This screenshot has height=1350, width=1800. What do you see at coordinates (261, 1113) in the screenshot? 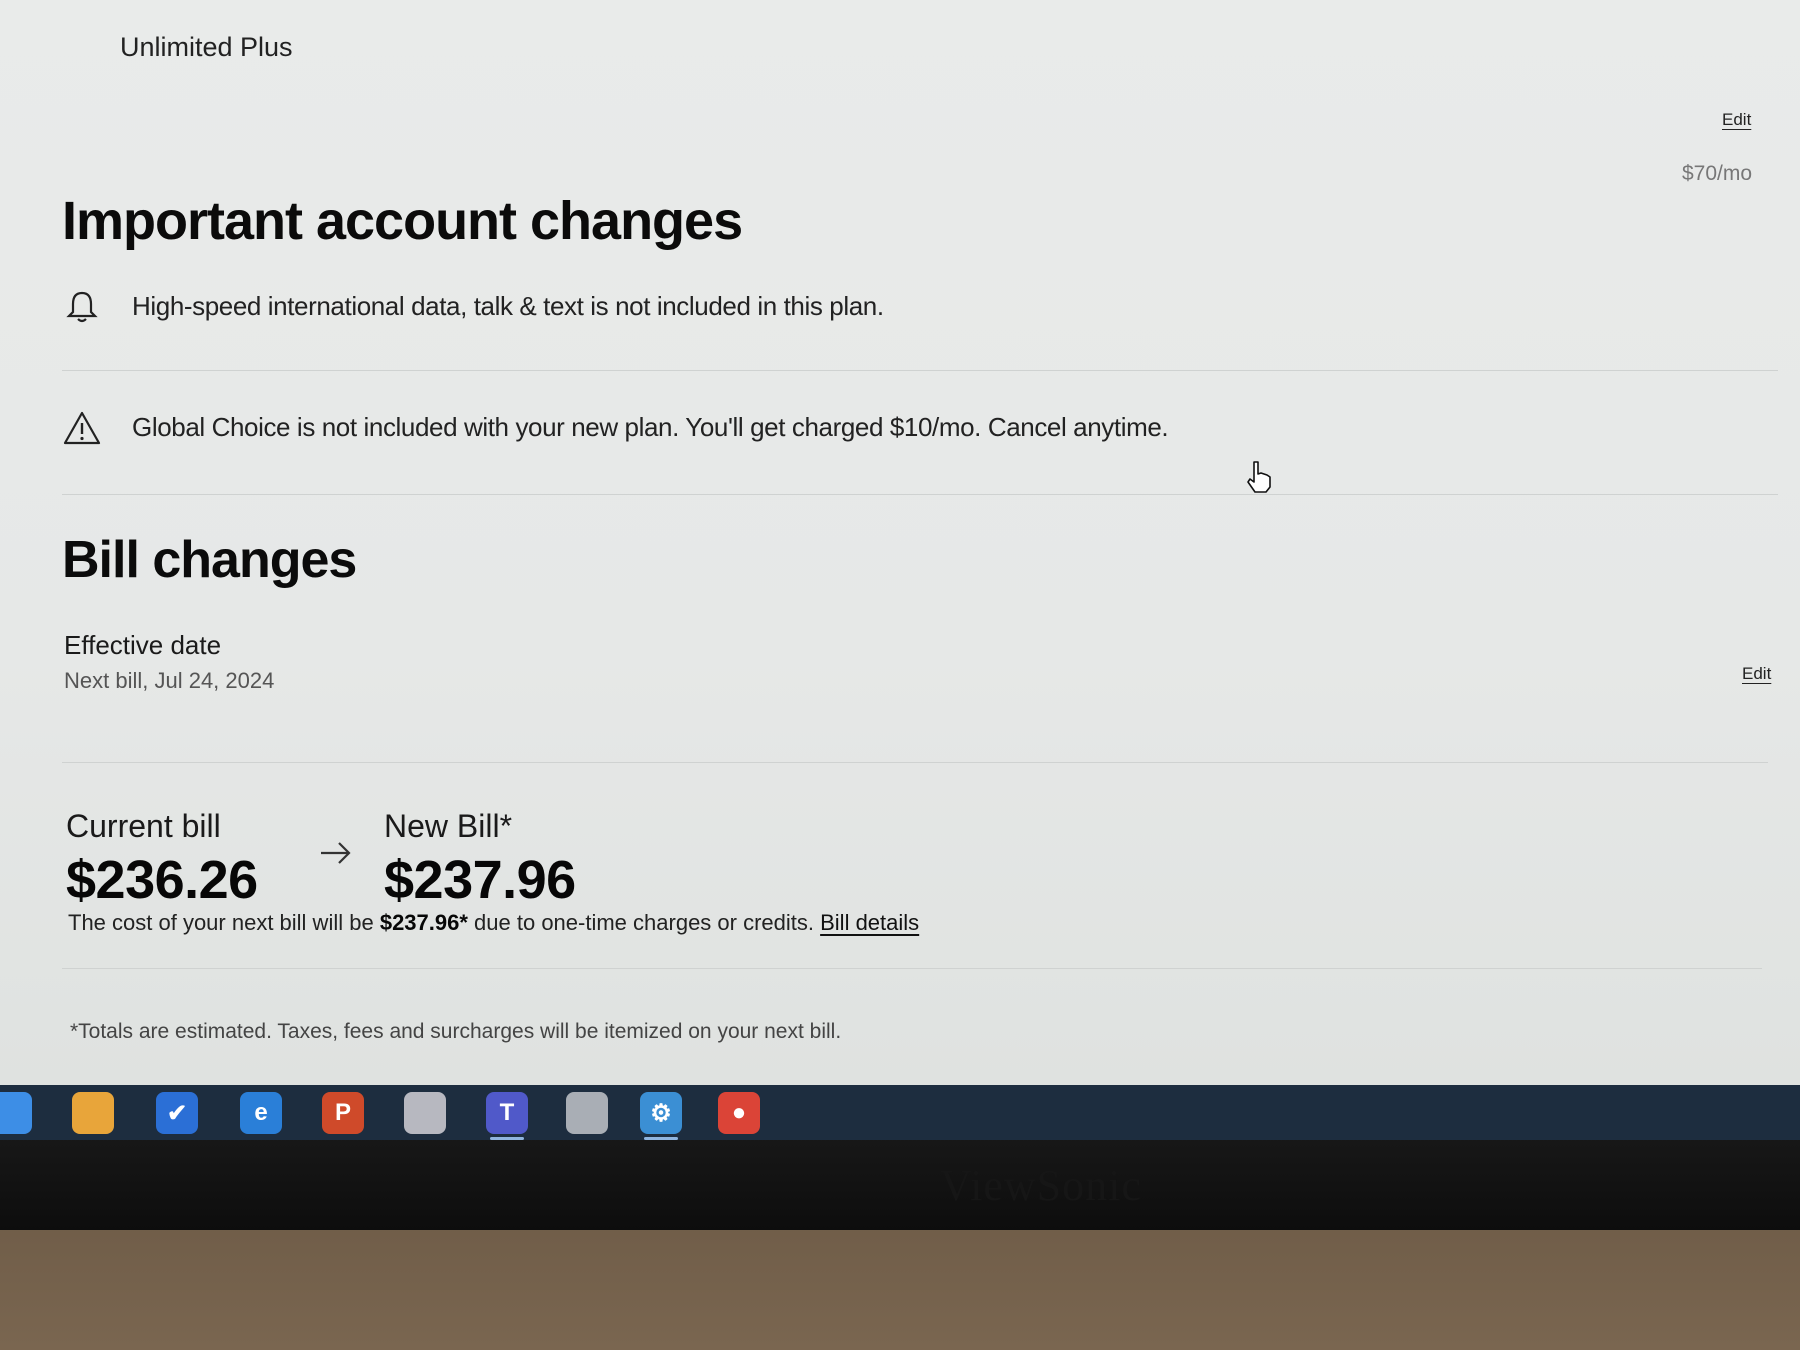
I see `browser-icon: e` at bounding box center [261, 1113].